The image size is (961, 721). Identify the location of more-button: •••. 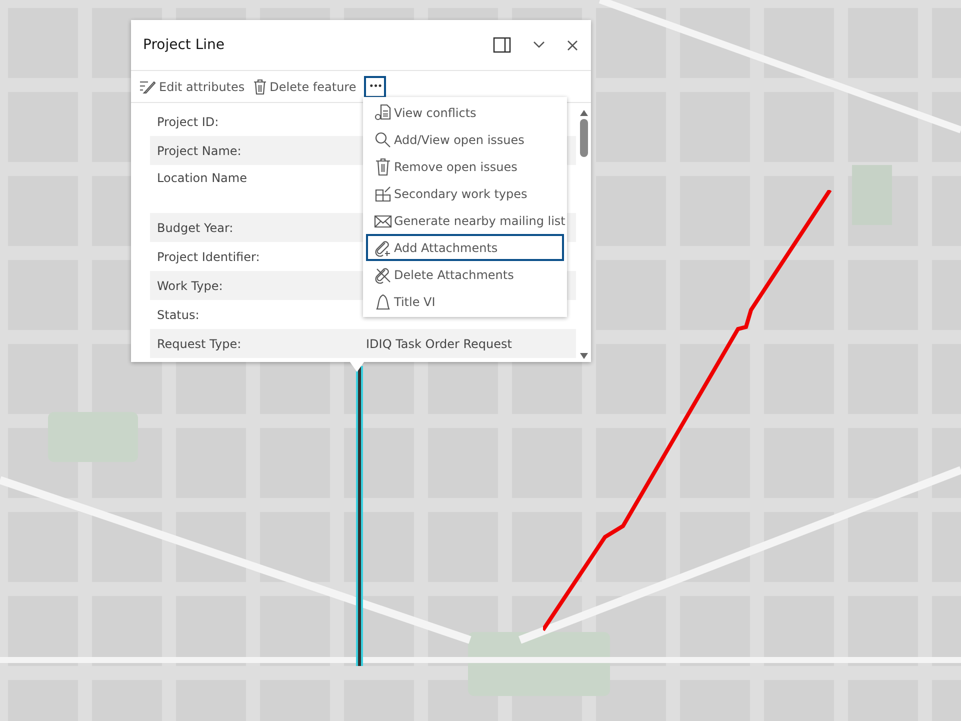
(375, 87).